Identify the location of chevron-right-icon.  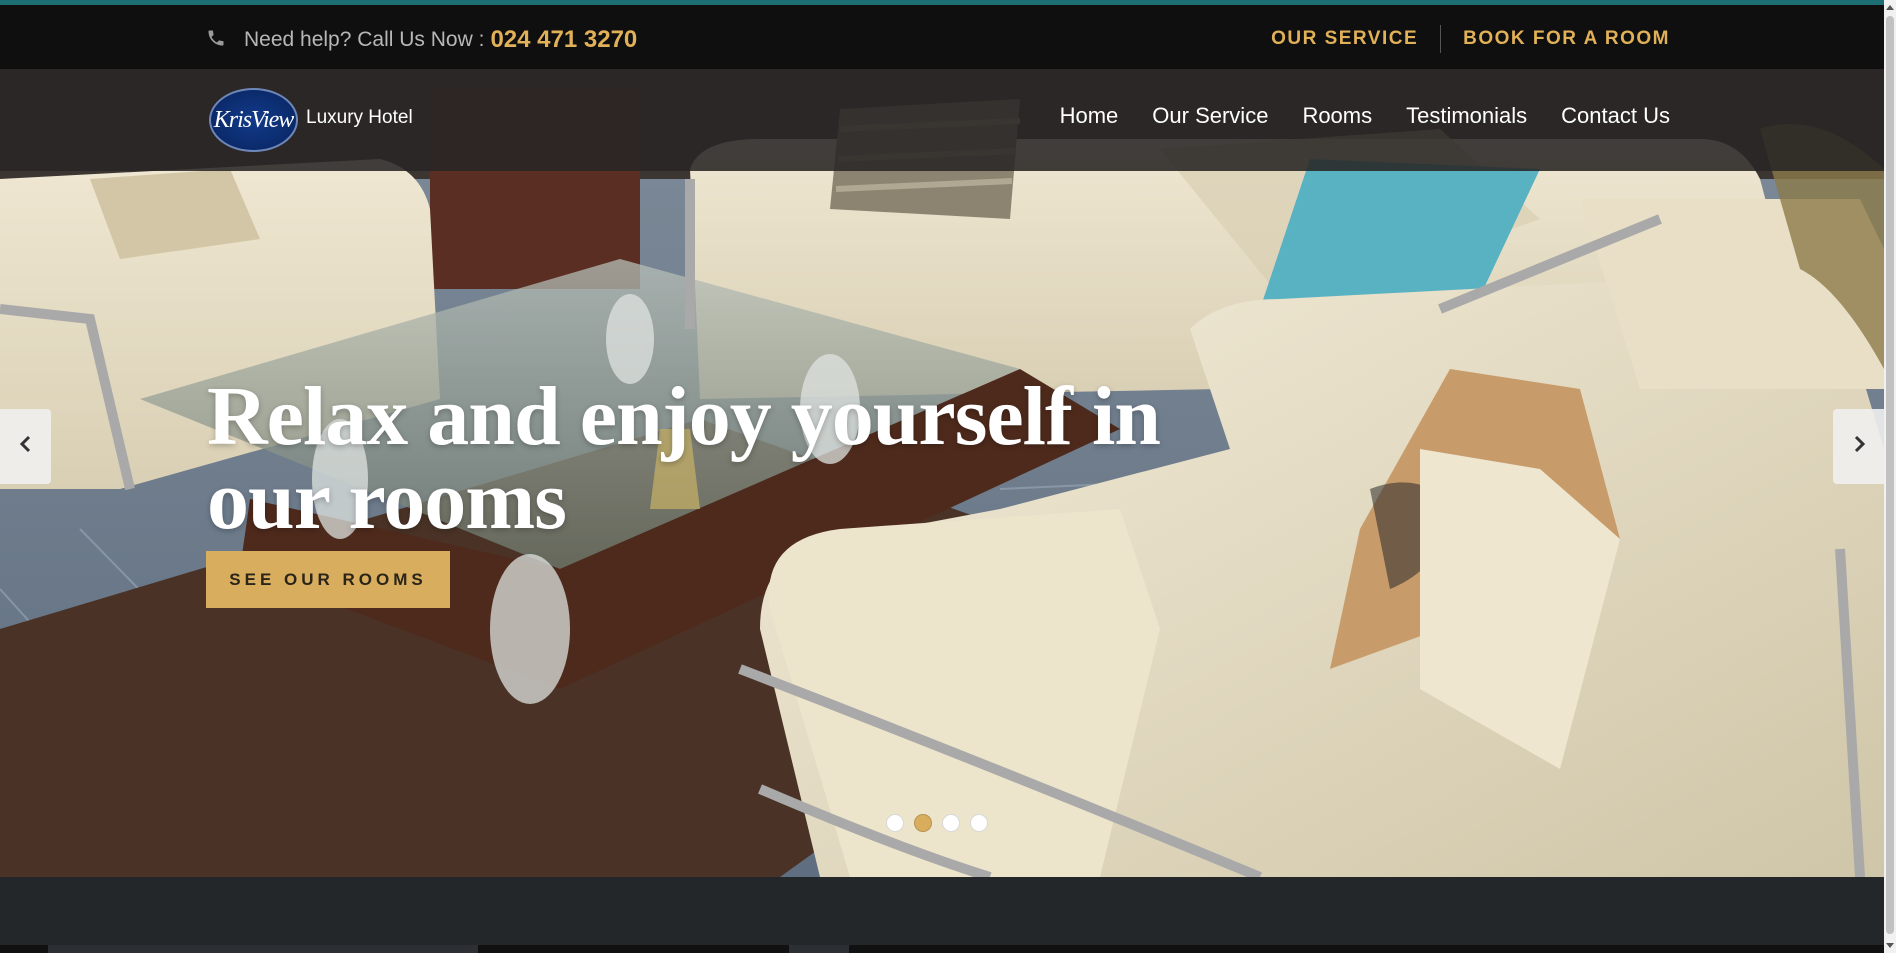
(1859, 446).